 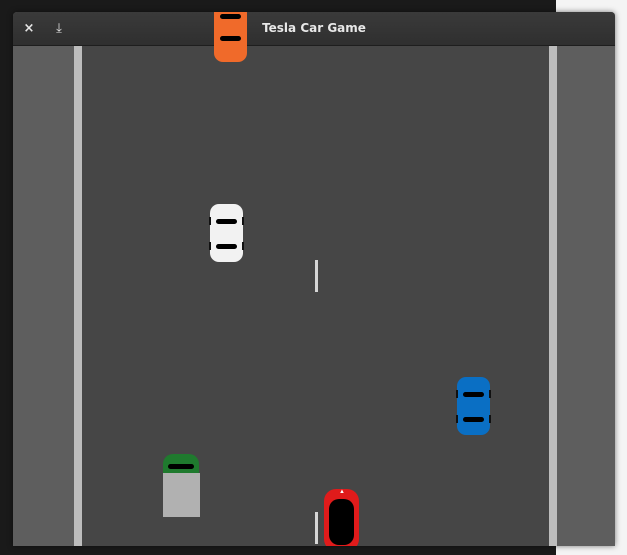 I want to click on left-edge-line, so click(x=78, y=296).